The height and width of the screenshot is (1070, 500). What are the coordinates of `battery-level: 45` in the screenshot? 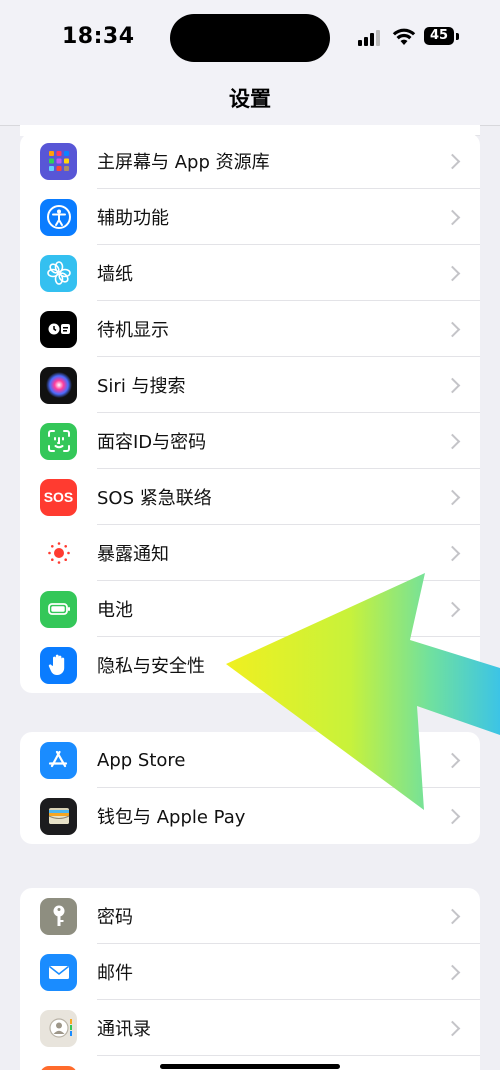 It's located at (439, 36).